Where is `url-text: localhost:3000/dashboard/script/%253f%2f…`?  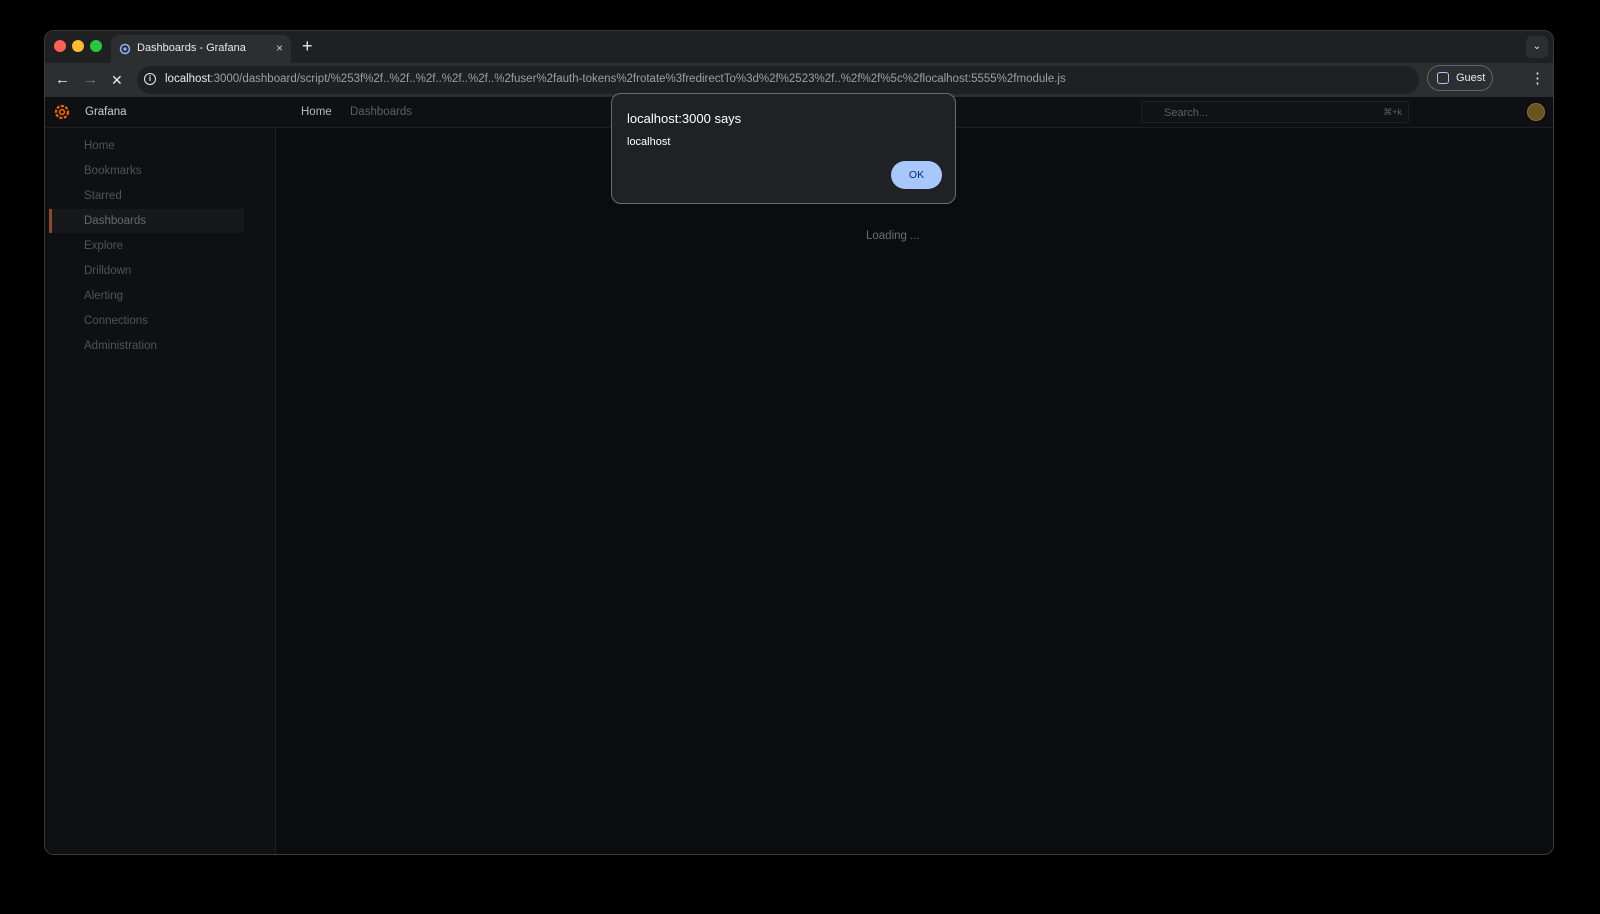 url-text: localhost:3000/dashboard/script/%253f%2f… is located at coordinates (615, 79).